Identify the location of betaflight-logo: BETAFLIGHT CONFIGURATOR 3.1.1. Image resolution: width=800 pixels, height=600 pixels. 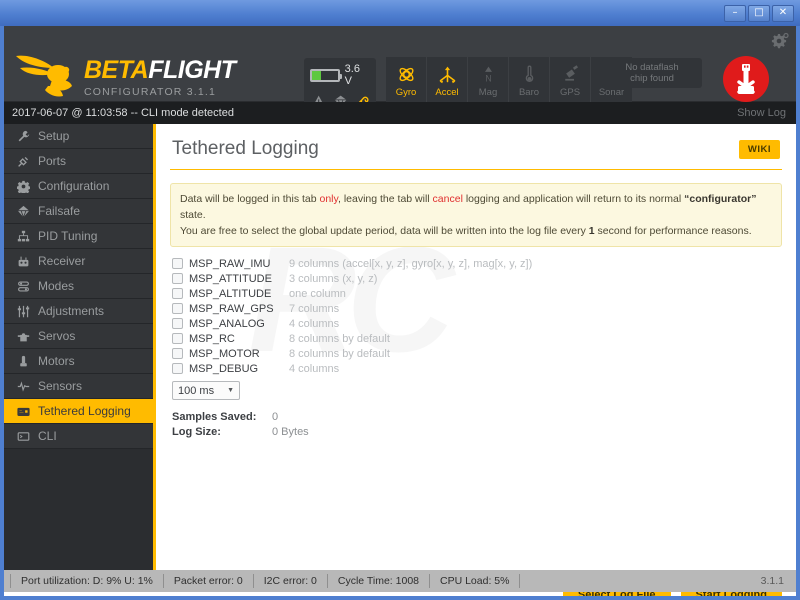
(125, 76).